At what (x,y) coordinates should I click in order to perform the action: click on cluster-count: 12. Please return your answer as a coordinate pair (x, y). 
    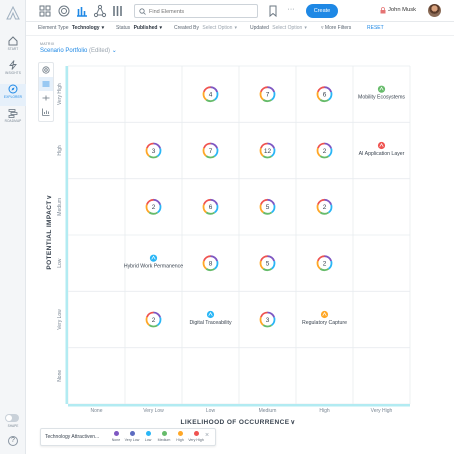
    Looking at the image, I should click on (268, 151).